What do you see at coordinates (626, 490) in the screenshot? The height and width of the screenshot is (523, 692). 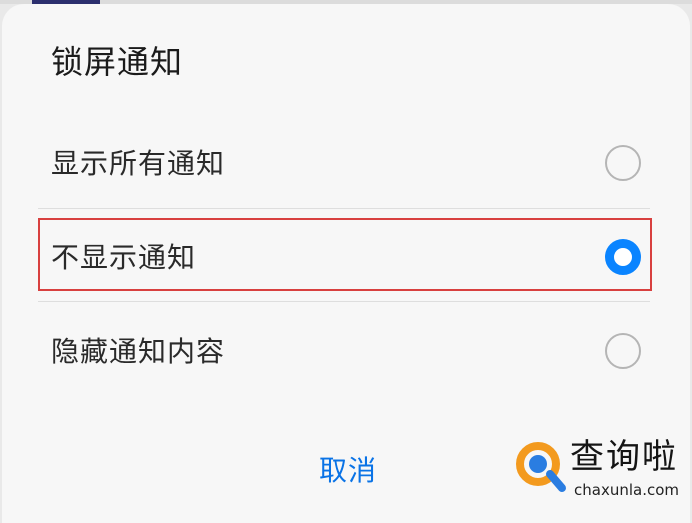 I see `watermark-url: chaxunla.com` at bounding box center [626, 490].